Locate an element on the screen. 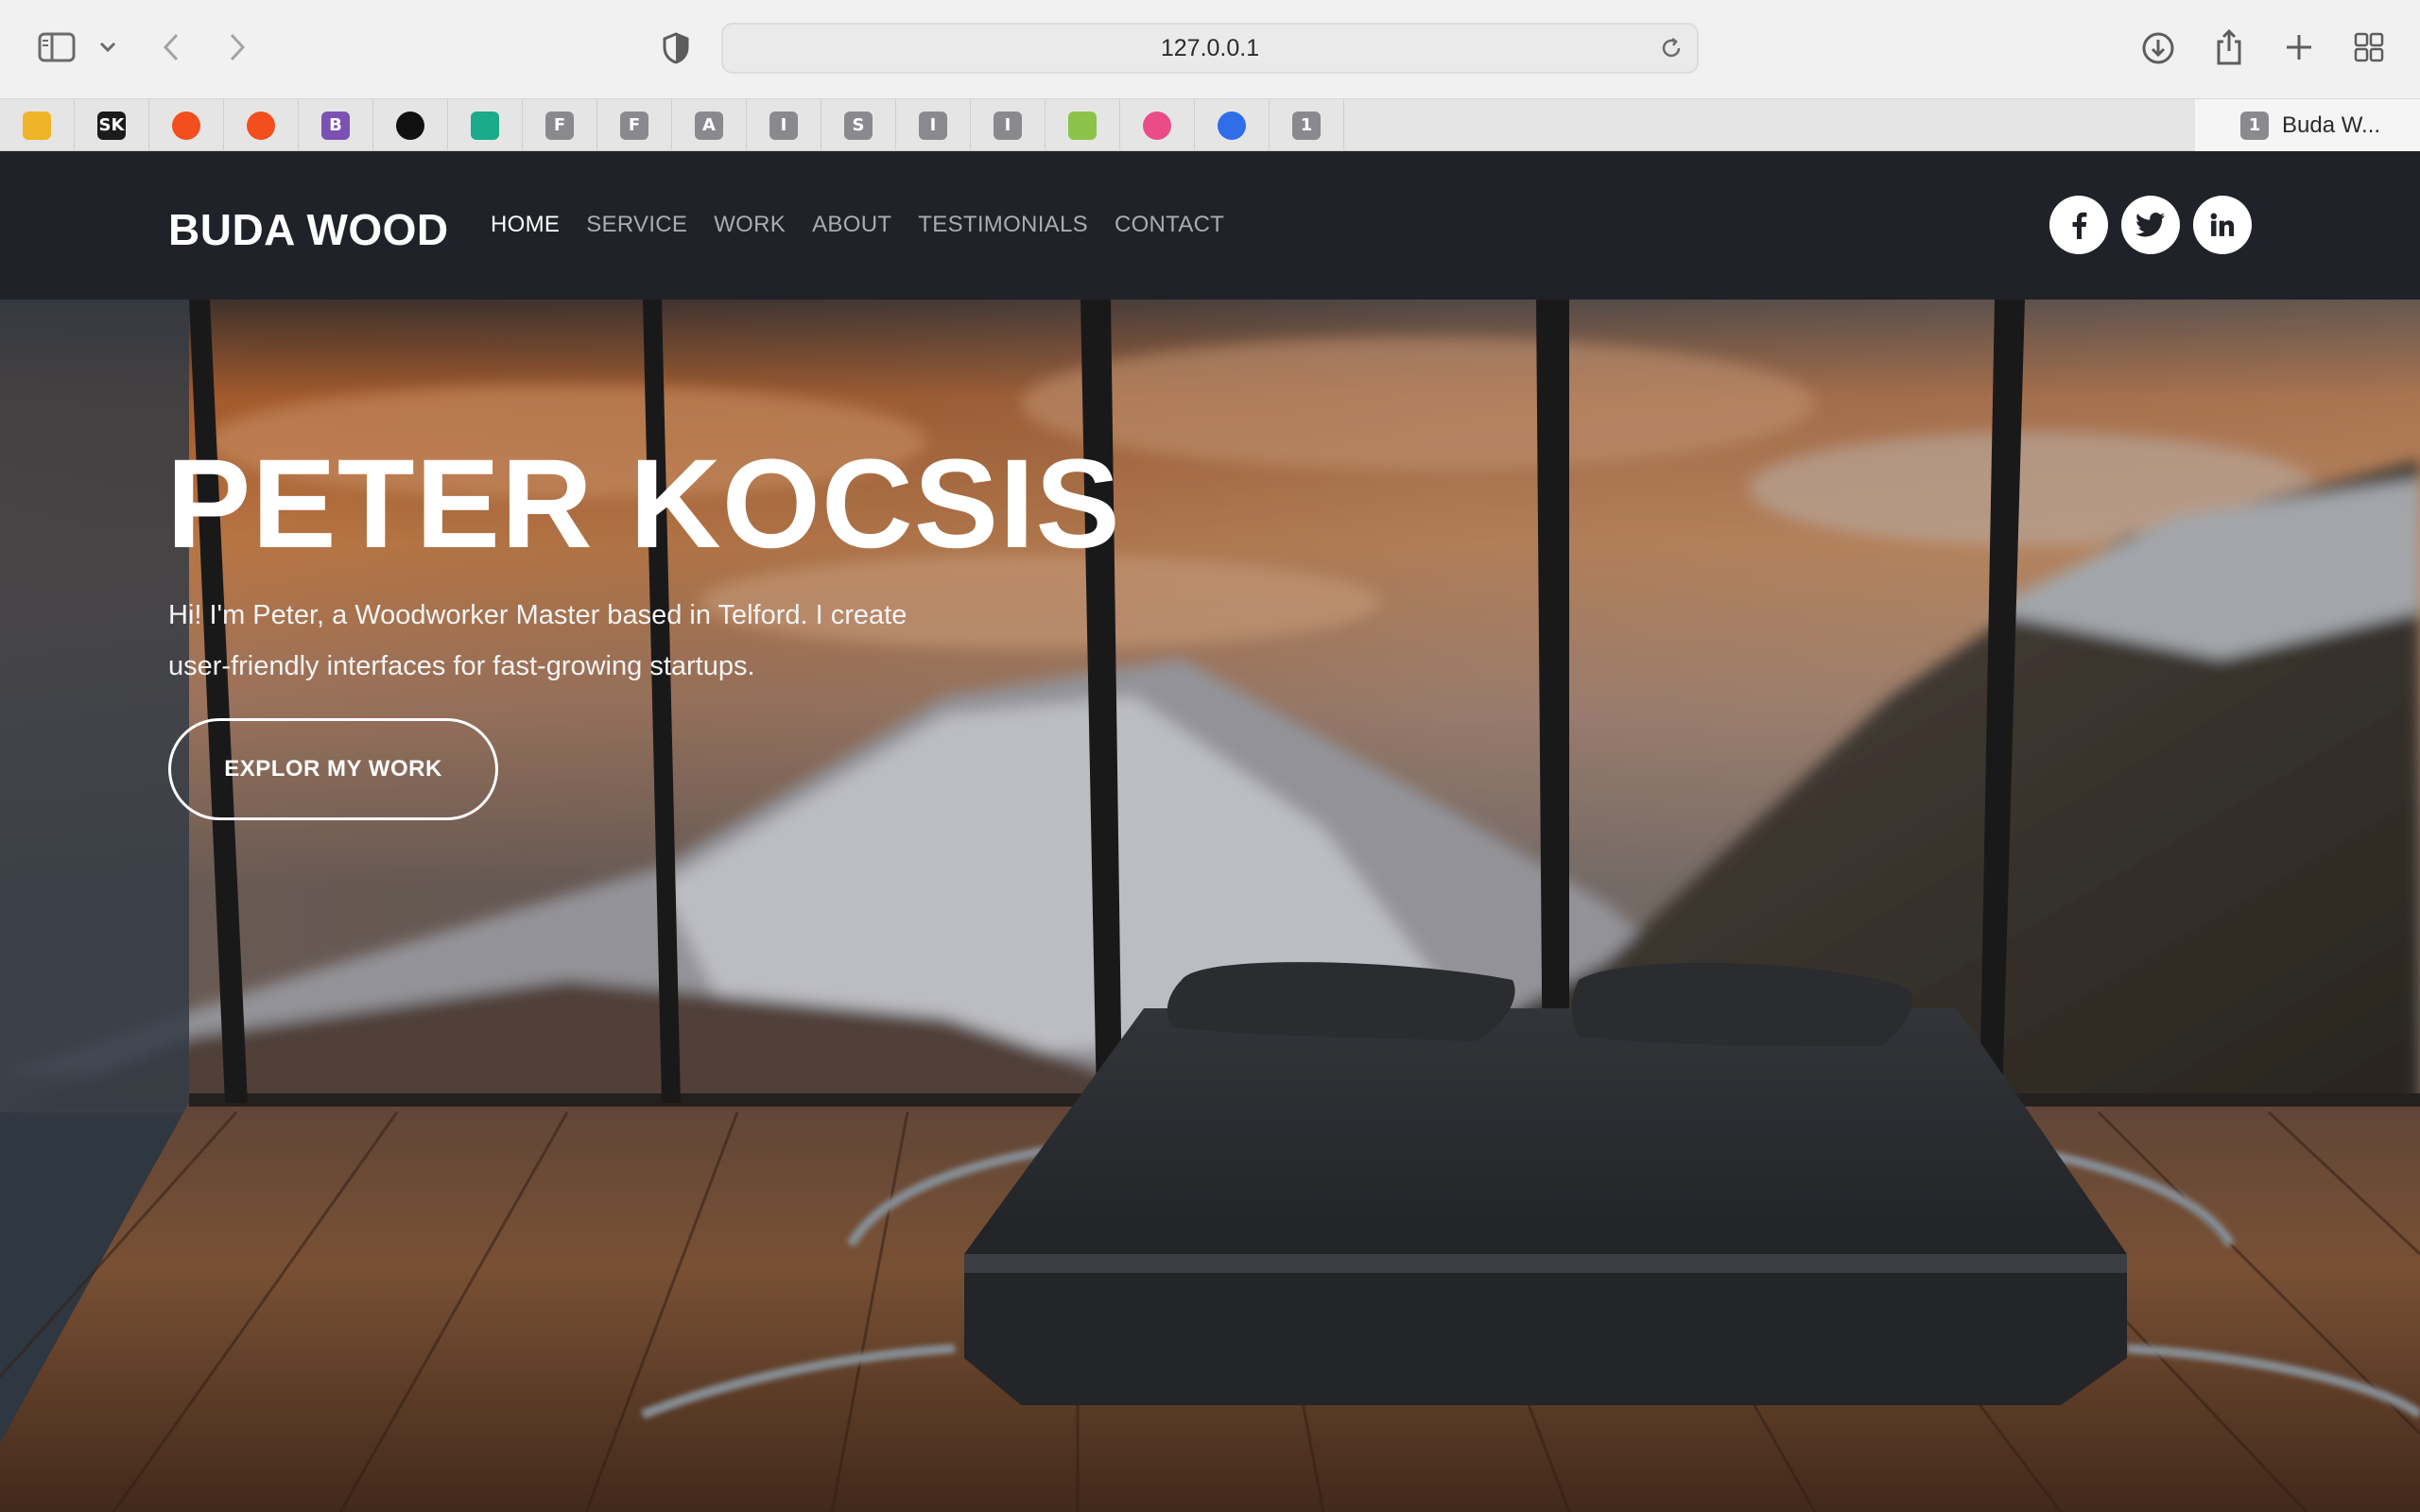  sidebar-icon is located at coordinates (57, 47).